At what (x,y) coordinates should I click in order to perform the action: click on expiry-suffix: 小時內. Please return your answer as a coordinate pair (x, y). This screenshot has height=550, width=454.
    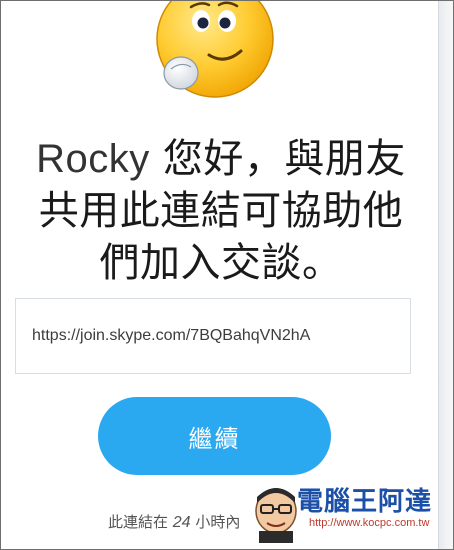
    Looking at the image, I should click on (215, 522).